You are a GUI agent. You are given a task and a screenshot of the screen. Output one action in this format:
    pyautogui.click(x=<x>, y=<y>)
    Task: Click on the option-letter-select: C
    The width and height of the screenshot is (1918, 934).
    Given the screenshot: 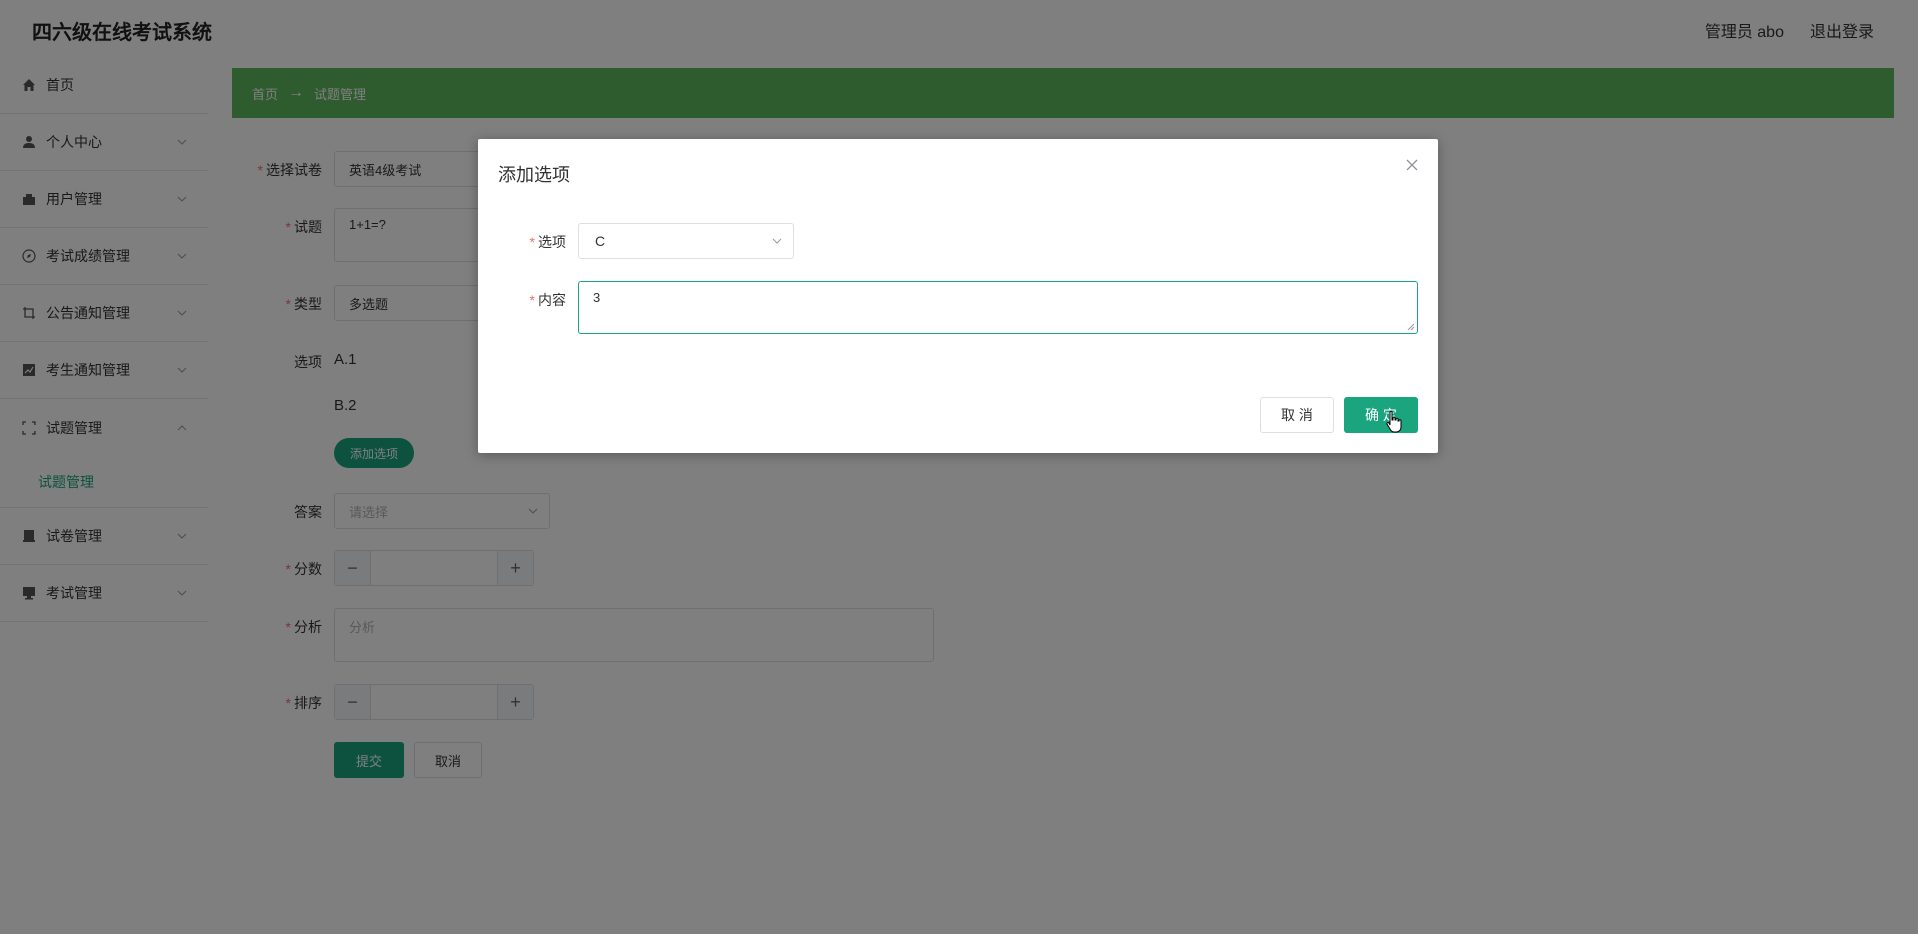 What is the action you would take?
    pyautogui.click(x=686, y=241)
    